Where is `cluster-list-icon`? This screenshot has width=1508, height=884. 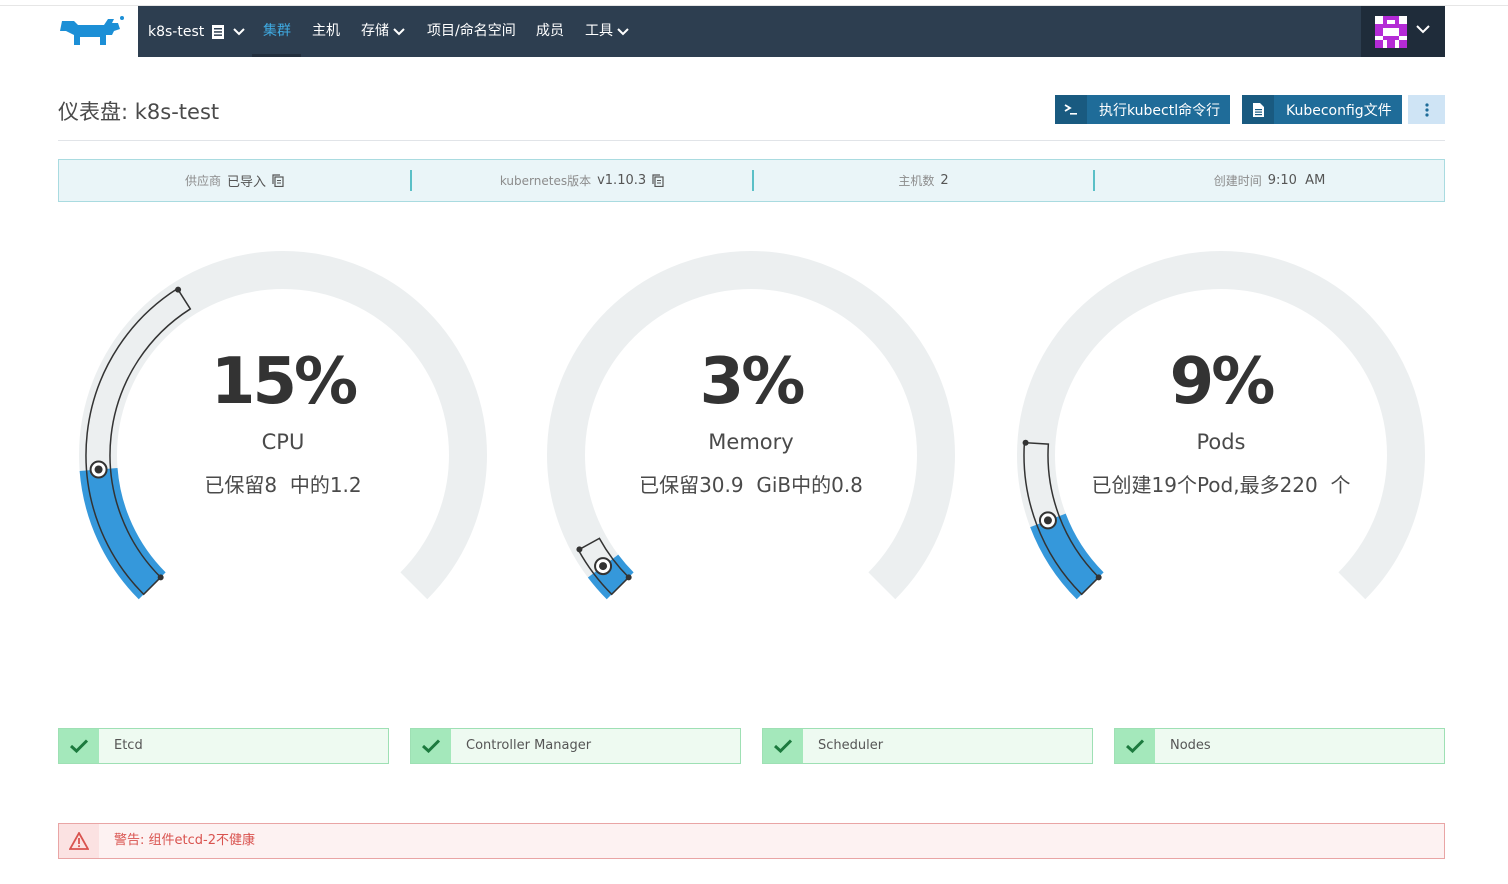 cluster-list-icon is located at coordinates (218, 31).